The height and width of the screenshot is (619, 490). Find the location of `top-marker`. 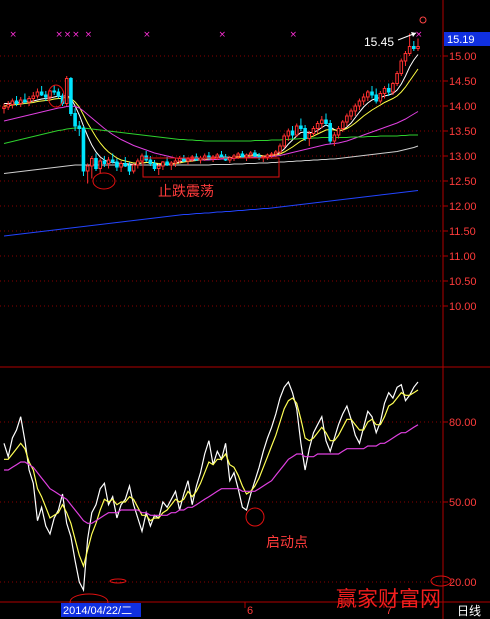

top-marker is located at coordinates (423, 20).